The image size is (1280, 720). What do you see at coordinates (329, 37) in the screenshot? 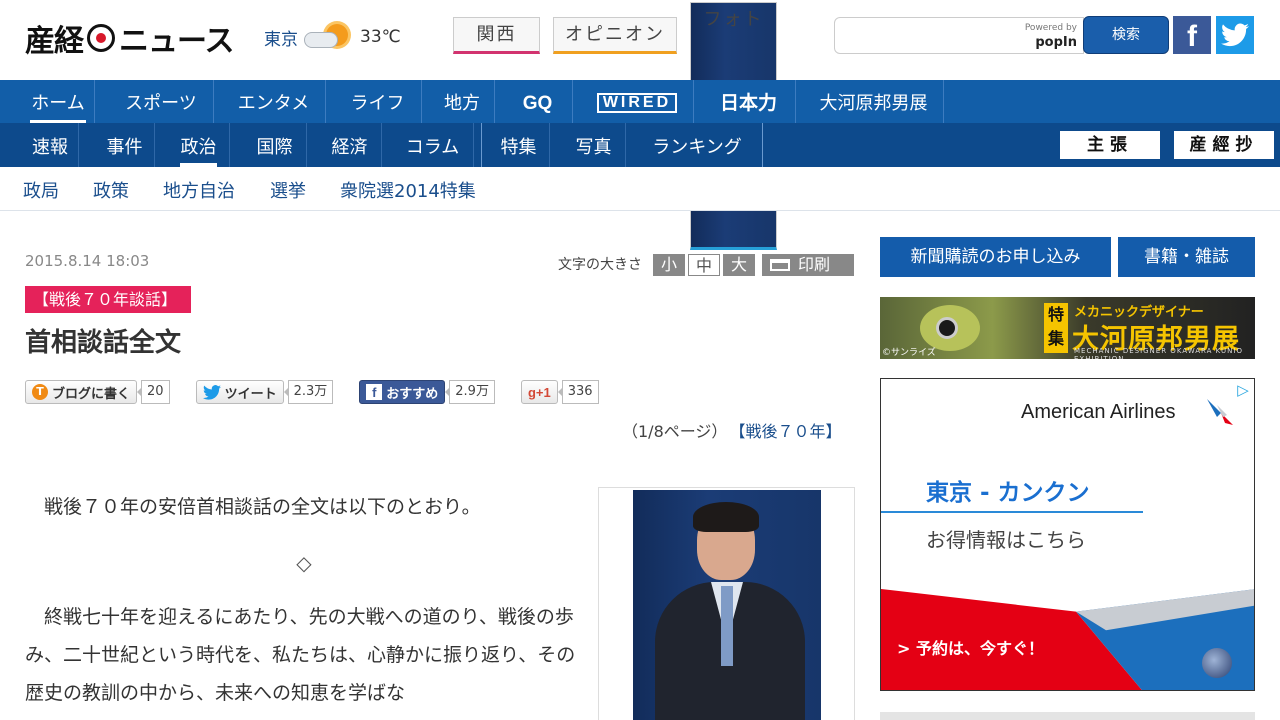
I see `cloudy-sun-icon` at bounding box center [329, 37].